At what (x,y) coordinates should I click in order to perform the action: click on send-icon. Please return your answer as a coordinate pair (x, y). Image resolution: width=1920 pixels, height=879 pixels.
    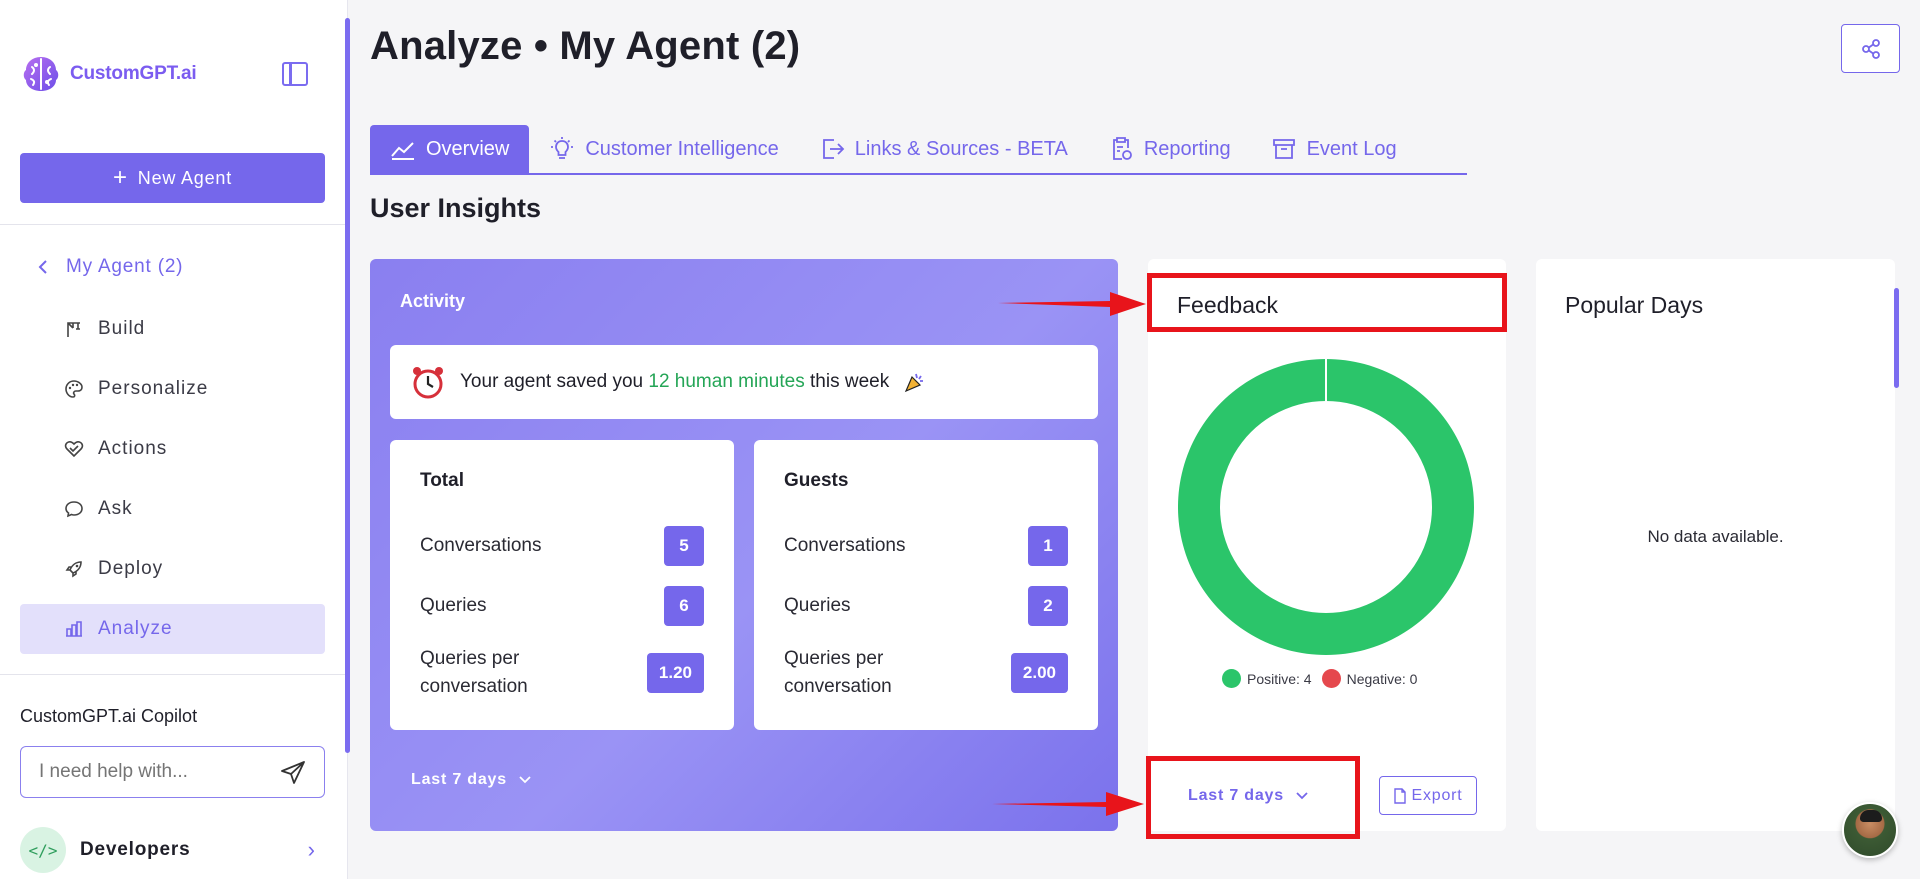
    Looking at the image, I should click on (293, 773).